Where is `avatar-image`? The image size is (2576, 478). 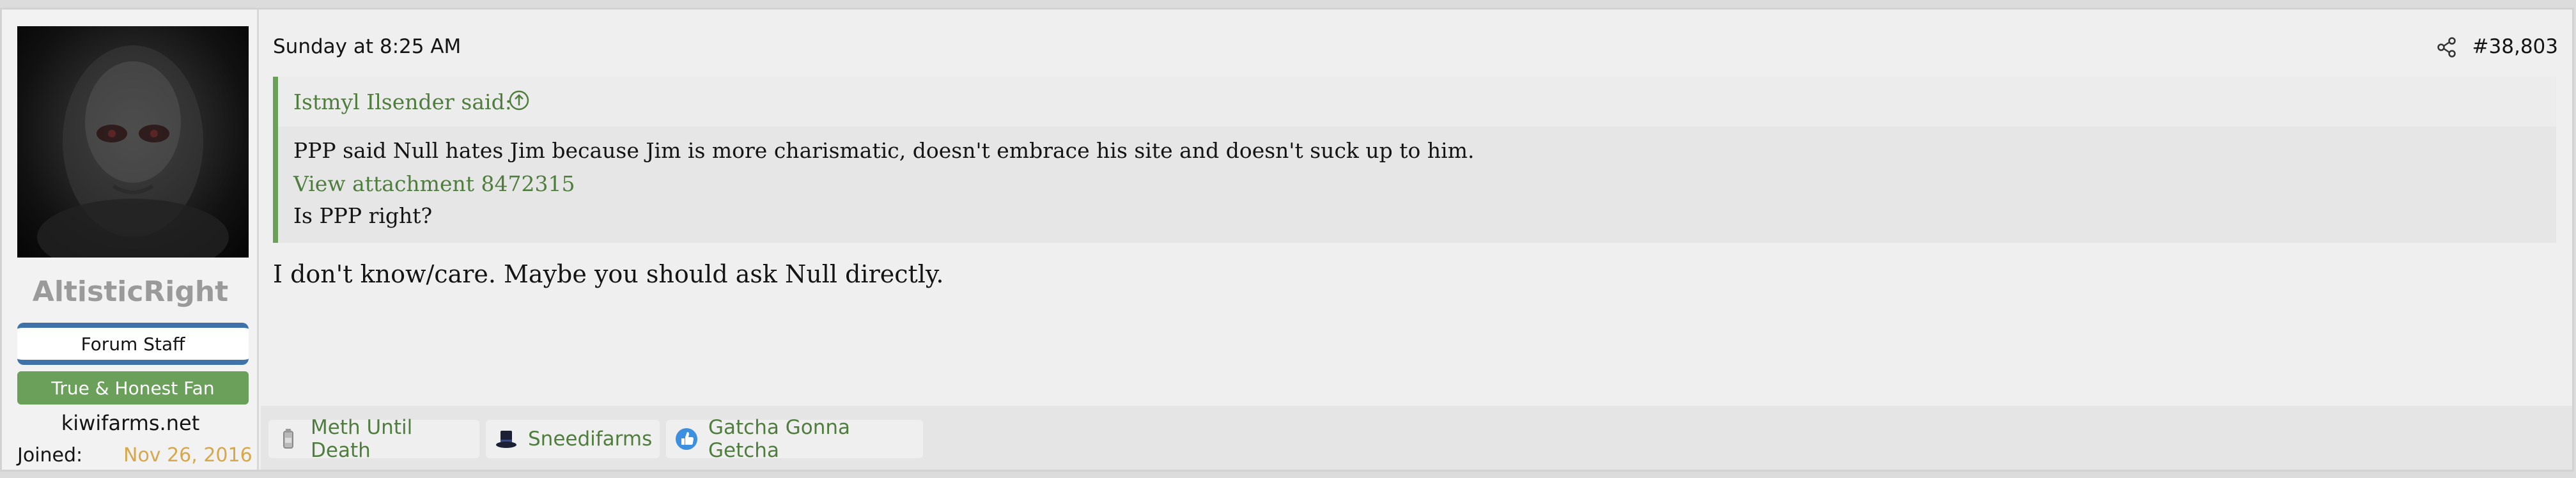 avatar-image is located at coordinates (133, 151).